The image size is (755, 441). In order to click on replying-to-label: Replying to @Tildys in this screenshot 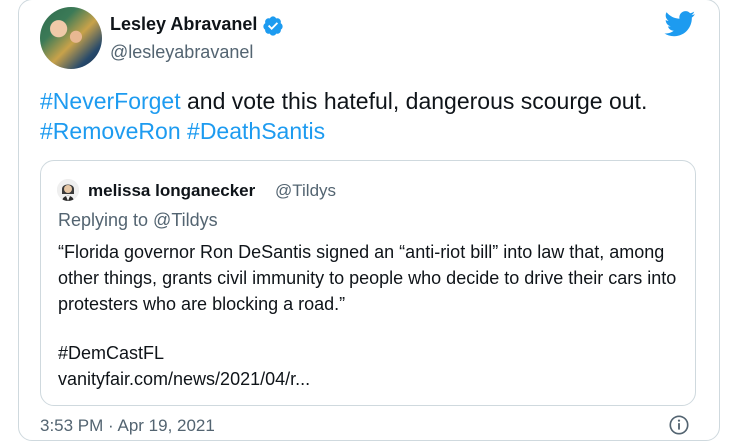, I will do `click(138, 220)`.